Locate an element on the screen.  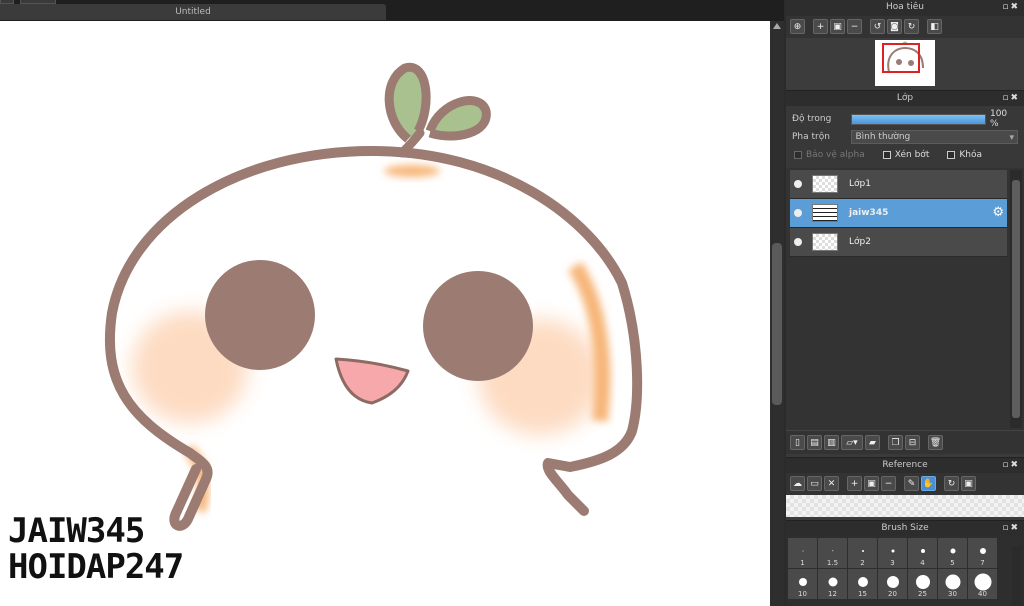
blend-row: Pha trộn Bình thường ▾ is located at coordinates (905, 137).